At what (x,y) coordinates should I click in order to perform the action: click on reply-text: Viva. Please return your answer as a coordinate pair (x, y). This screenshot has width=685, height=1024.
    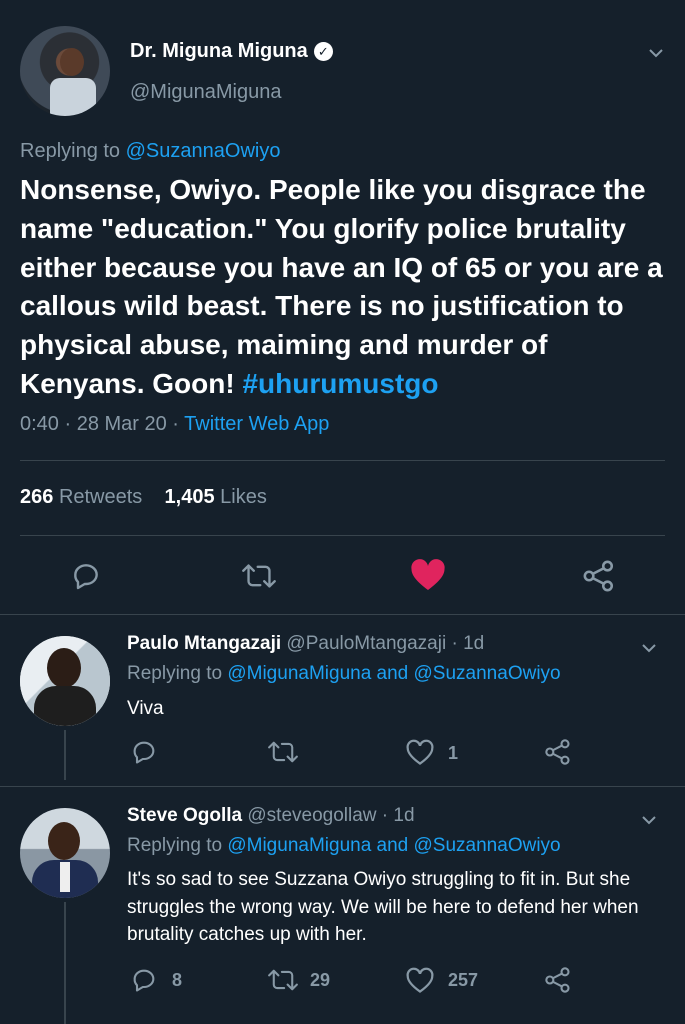
    Looking at the image, I should click on (145, 708).